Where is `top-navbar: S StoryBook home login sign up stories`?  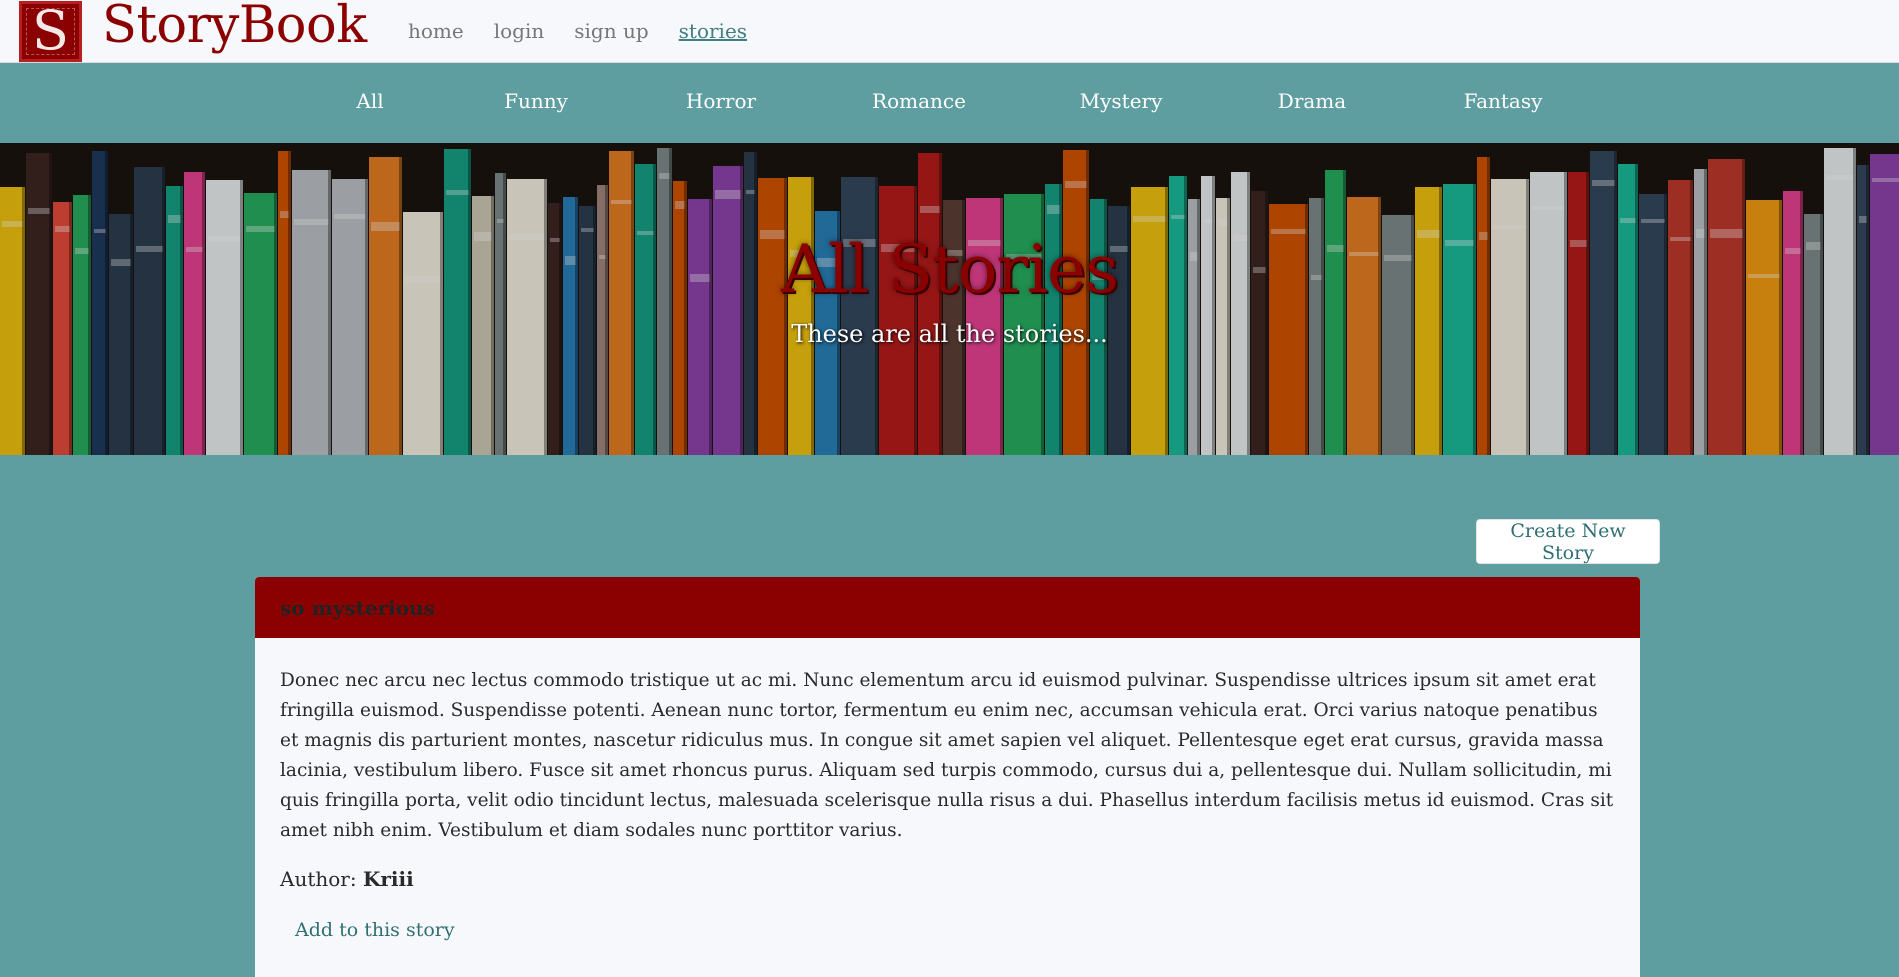
top-navbar: S StoryBook home login sign up stories is located at coordinates (949, 31).